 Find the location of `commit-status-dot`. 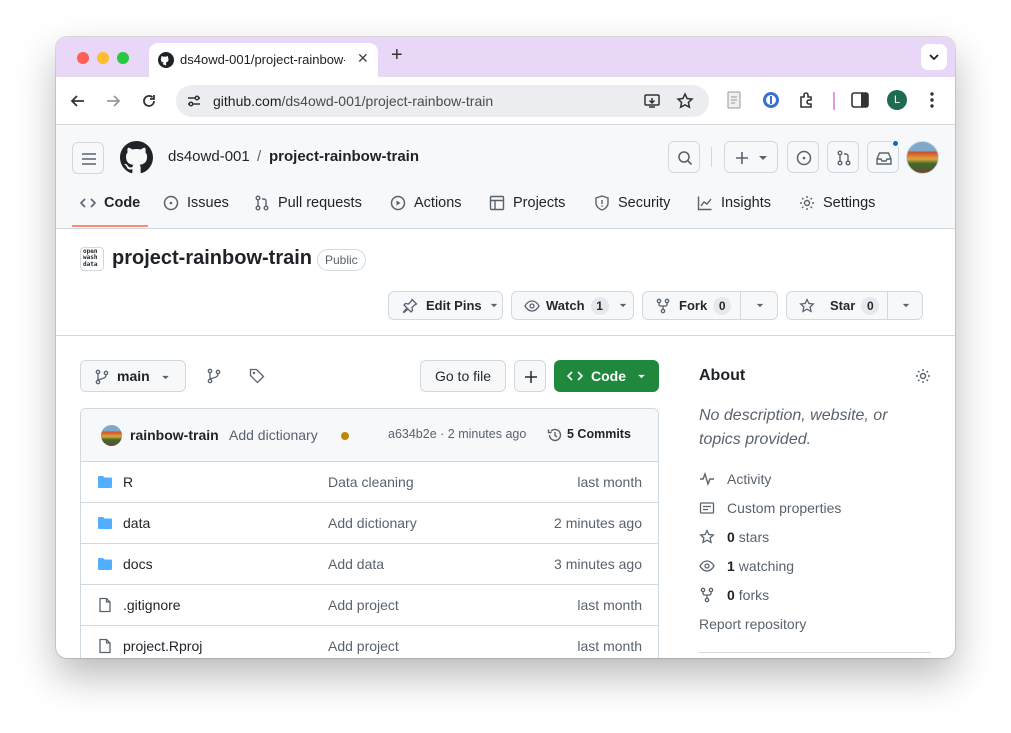

commit-status-dot is located at coordinates (345, 436).